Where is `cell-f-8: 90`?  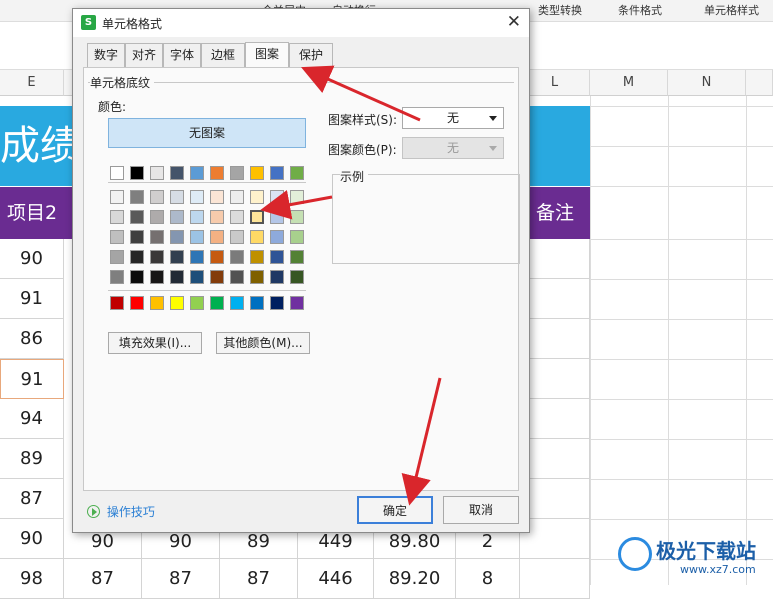 cell-f-8: 90 is located at coordinates (103, 546).